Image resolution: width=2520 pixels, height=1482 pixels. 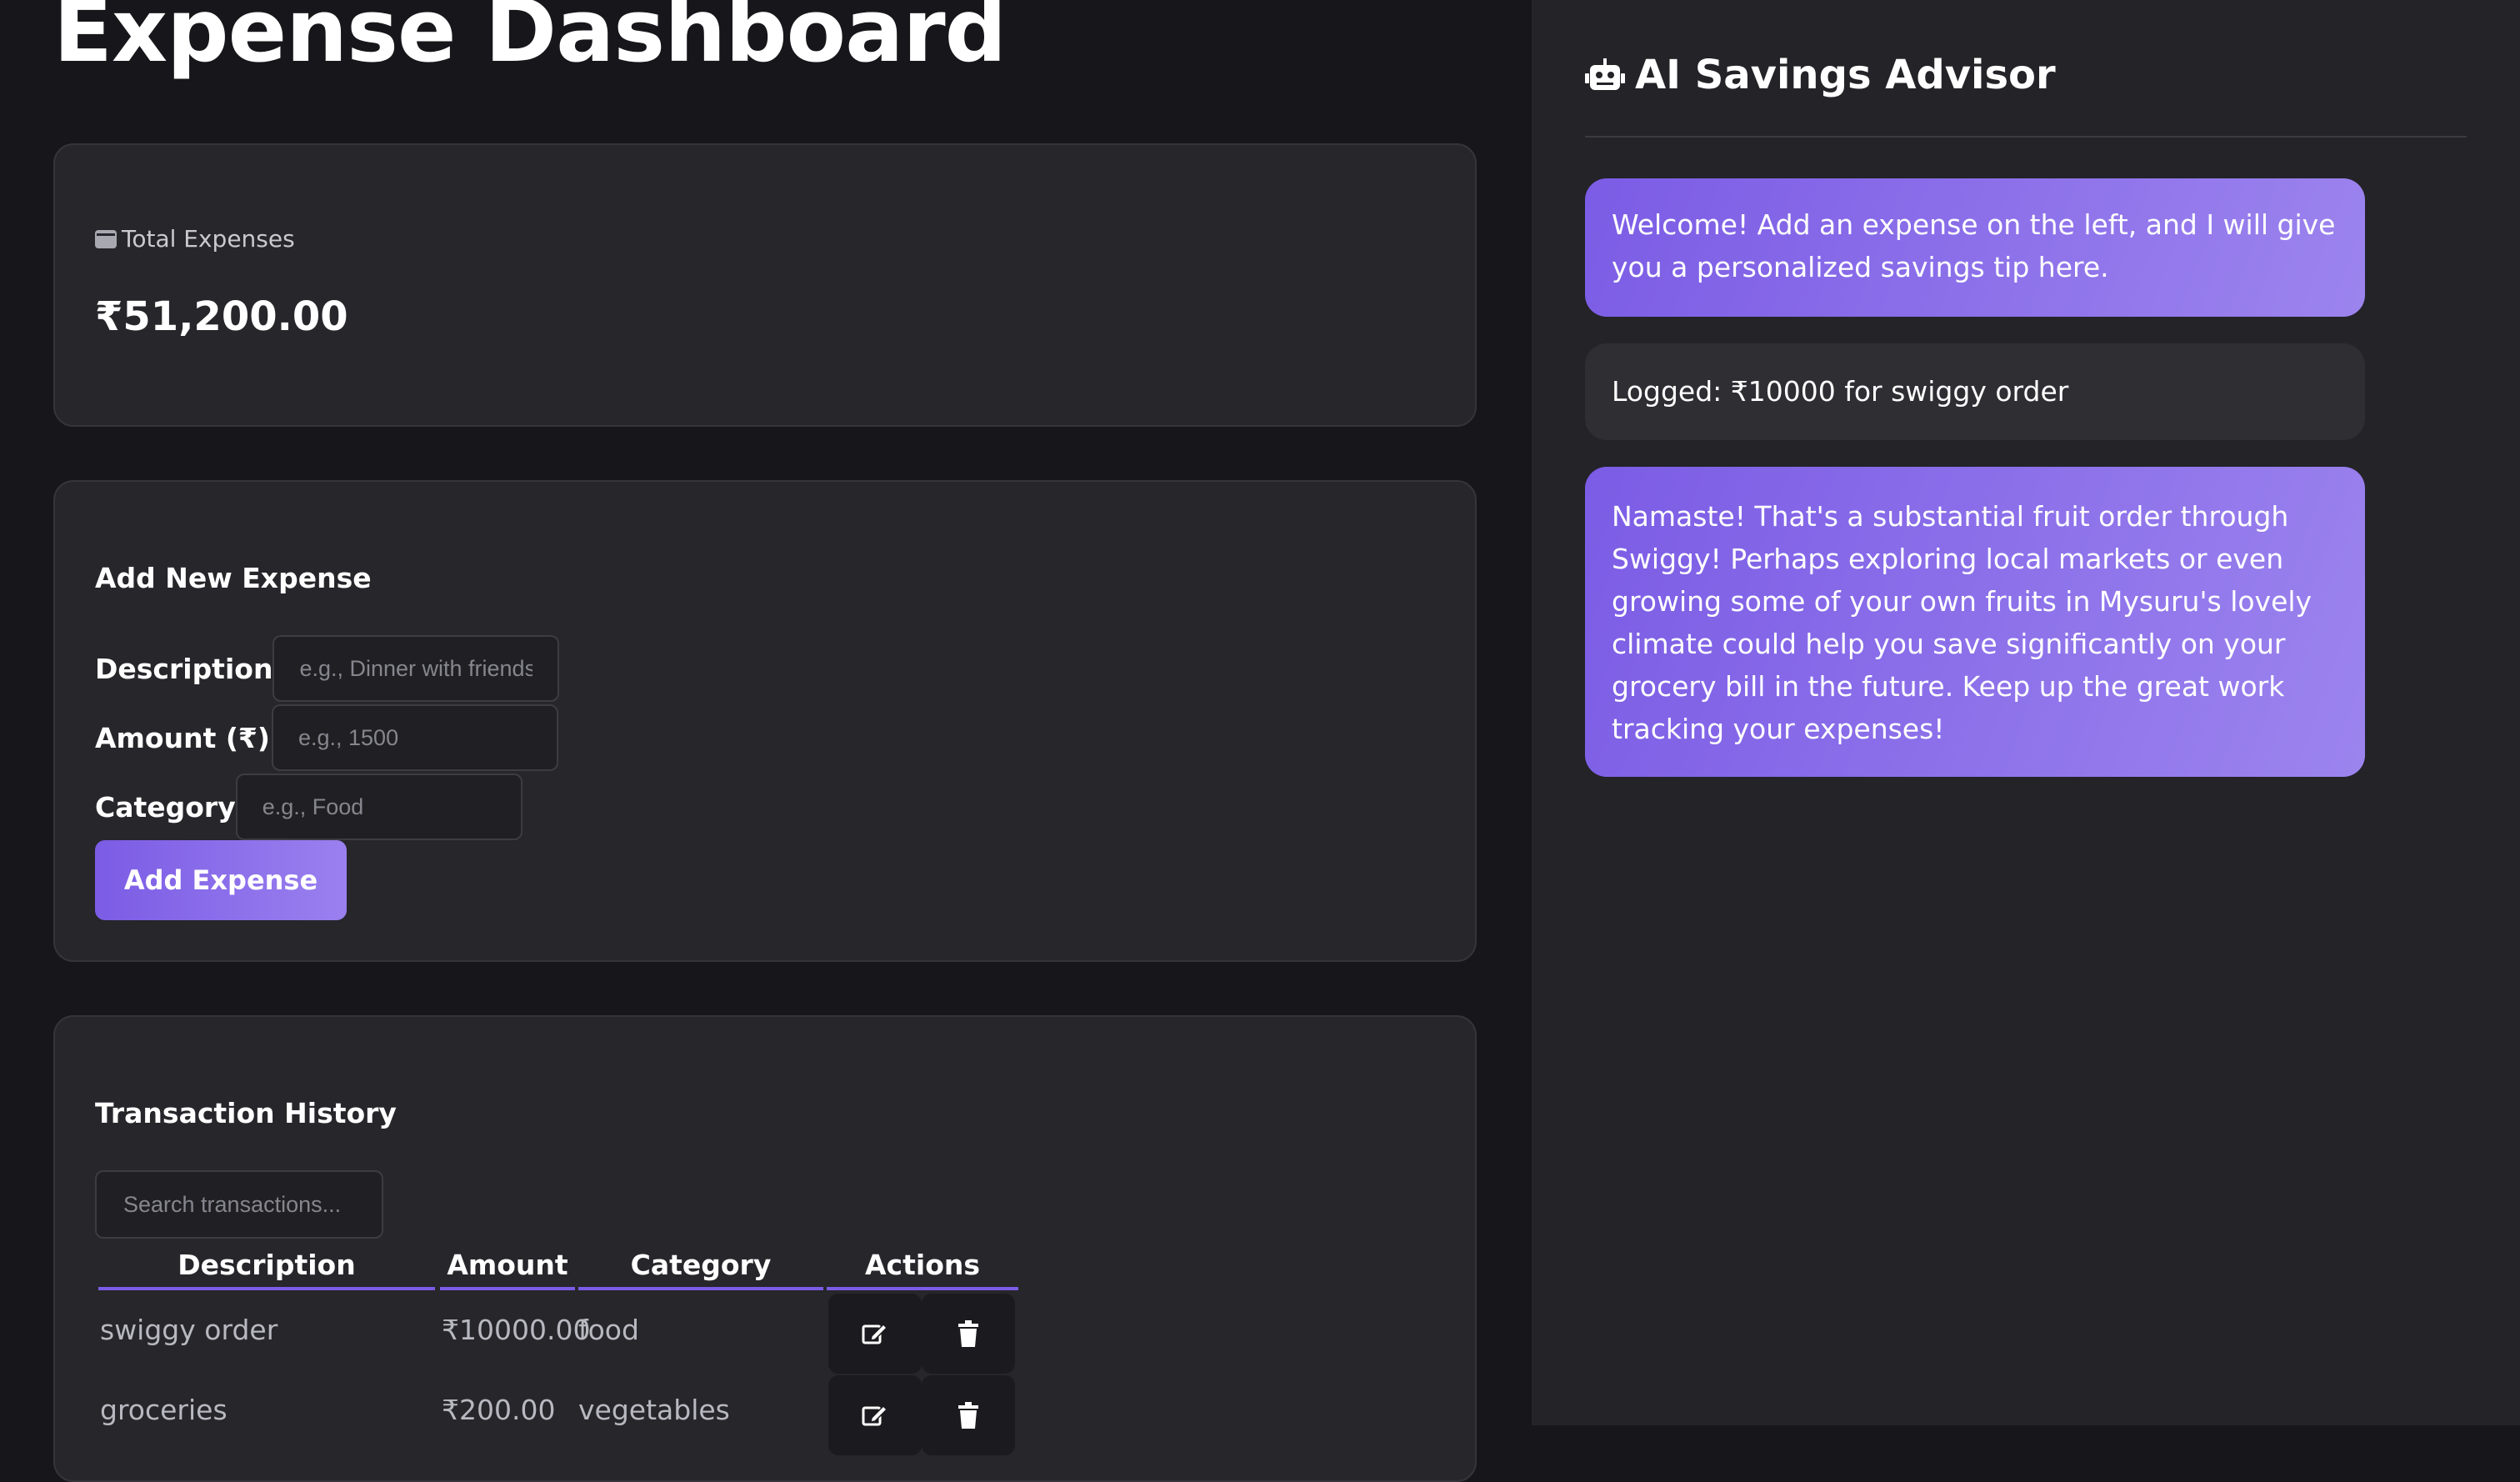 I want to click on total-expenses-value: ₹51,200.00, so click(x=222, y=317).